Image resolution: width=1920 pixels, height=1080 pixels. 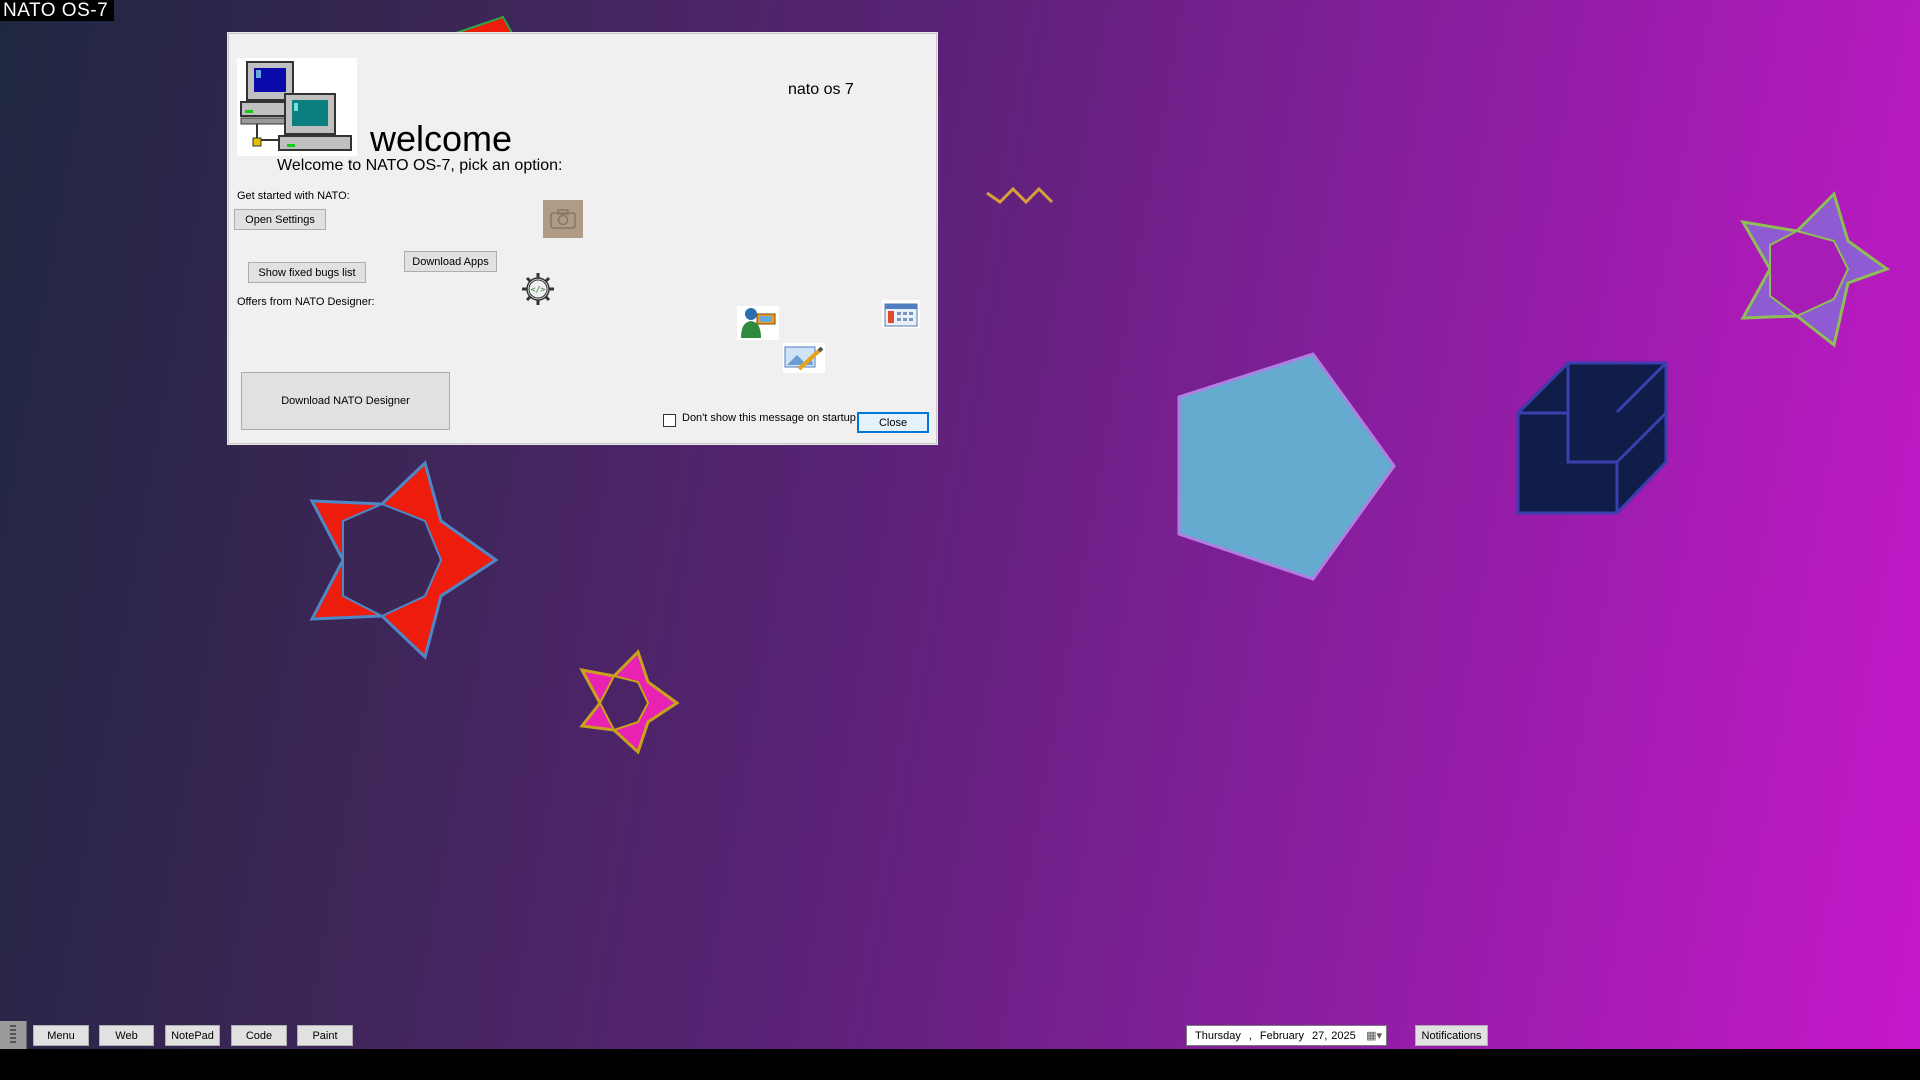 What do you see at coordinates (1286, 466) in the screenshot?
I see `blue-pentagon` at bounding box center [1286, 466].